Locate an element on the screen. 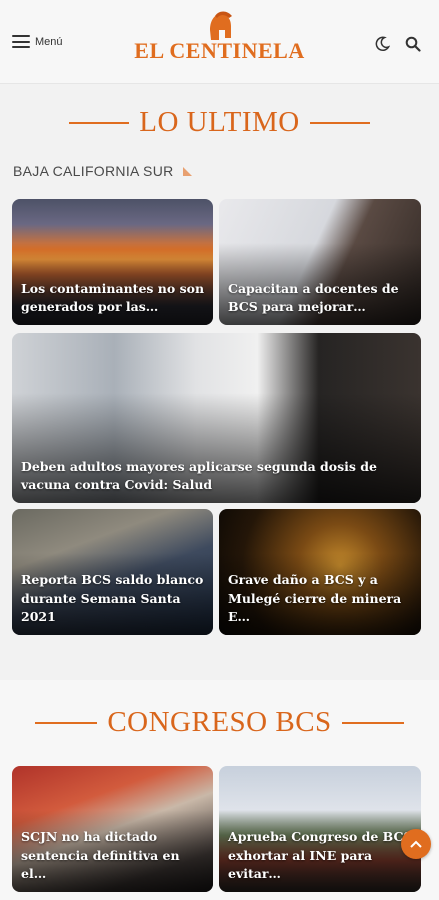  section-heading: LO ULTIMO is located at coordinates (219, 122).